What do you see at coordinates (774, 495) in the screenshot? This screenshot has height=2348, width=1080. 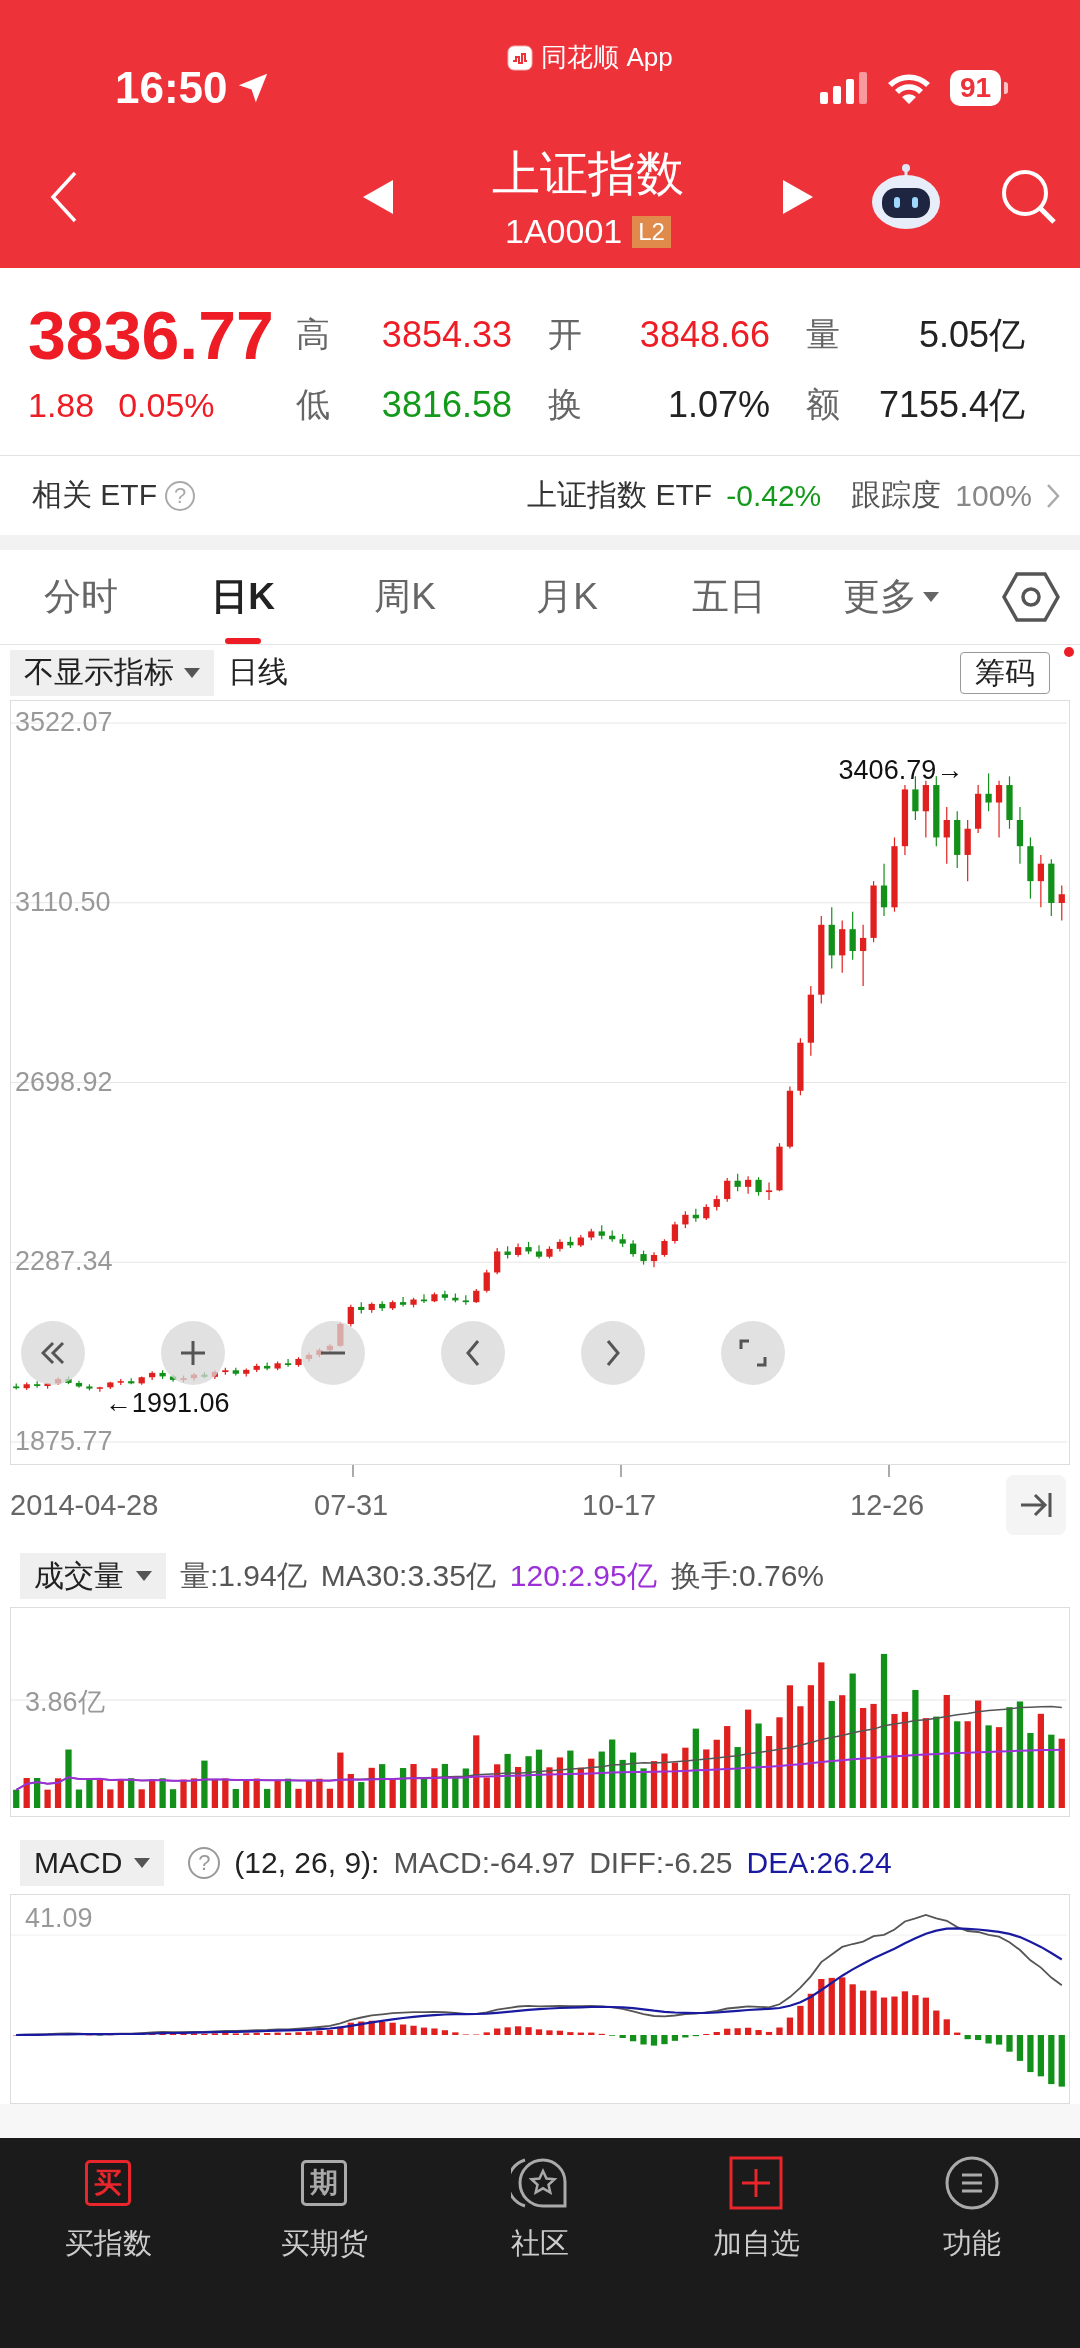 I see `etf-change: -0.42%` at bounding box center [774, 495].